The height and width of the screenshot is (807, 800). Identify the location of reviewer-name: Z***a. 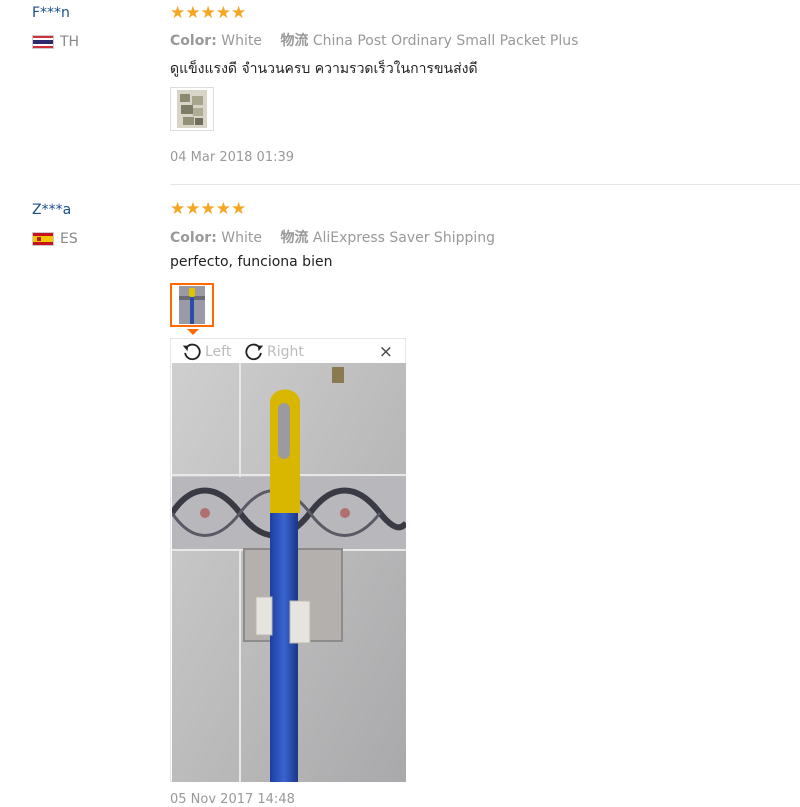
(52, 210).